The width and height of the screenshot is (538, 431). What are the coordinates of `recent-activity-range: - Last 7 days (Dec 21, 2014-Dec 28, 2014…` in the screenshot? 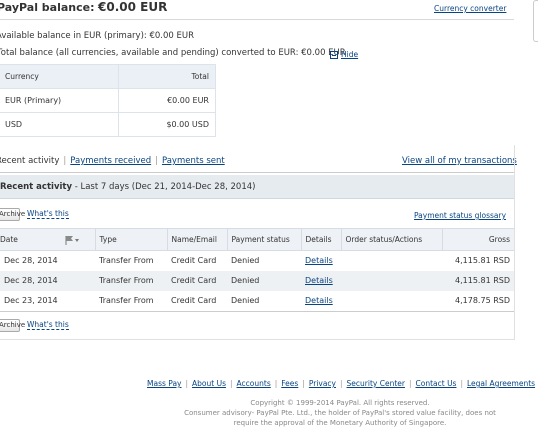 It's located at (164, 187).